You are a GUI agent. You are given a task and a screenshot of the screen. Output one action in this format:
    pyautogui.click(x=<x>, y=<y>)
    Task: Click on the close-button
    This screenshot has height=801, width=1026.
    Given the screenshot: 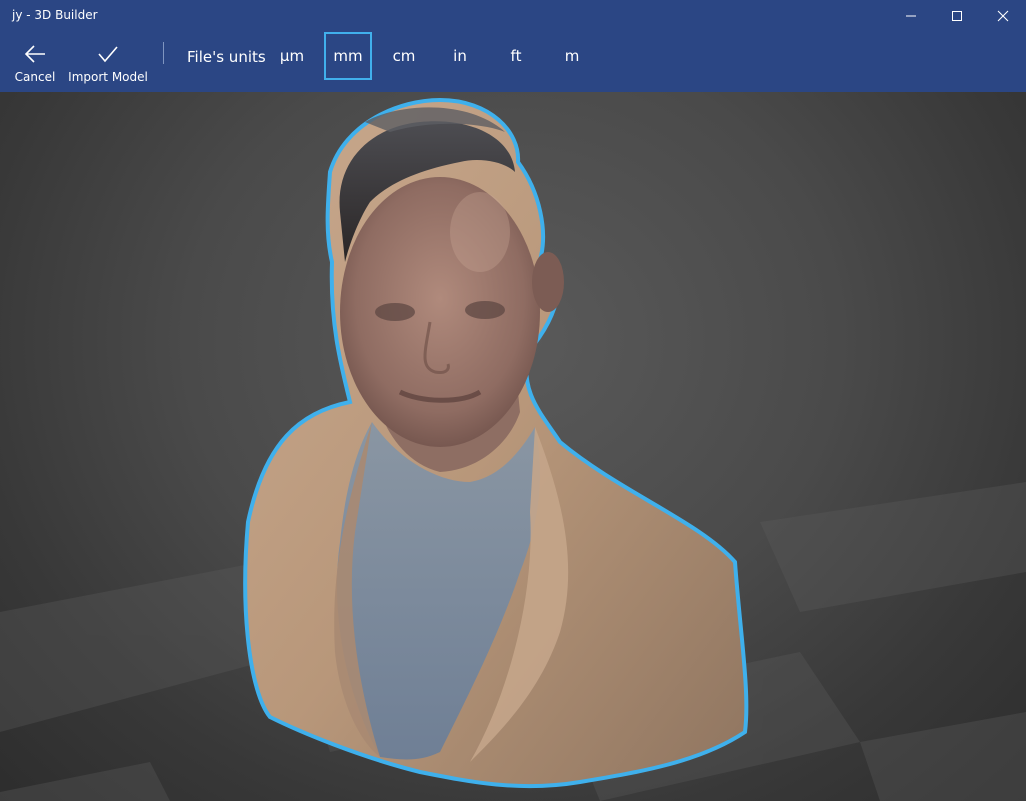 What is the action you would take?
    pyautogui.click(x=1003, y=16)
    